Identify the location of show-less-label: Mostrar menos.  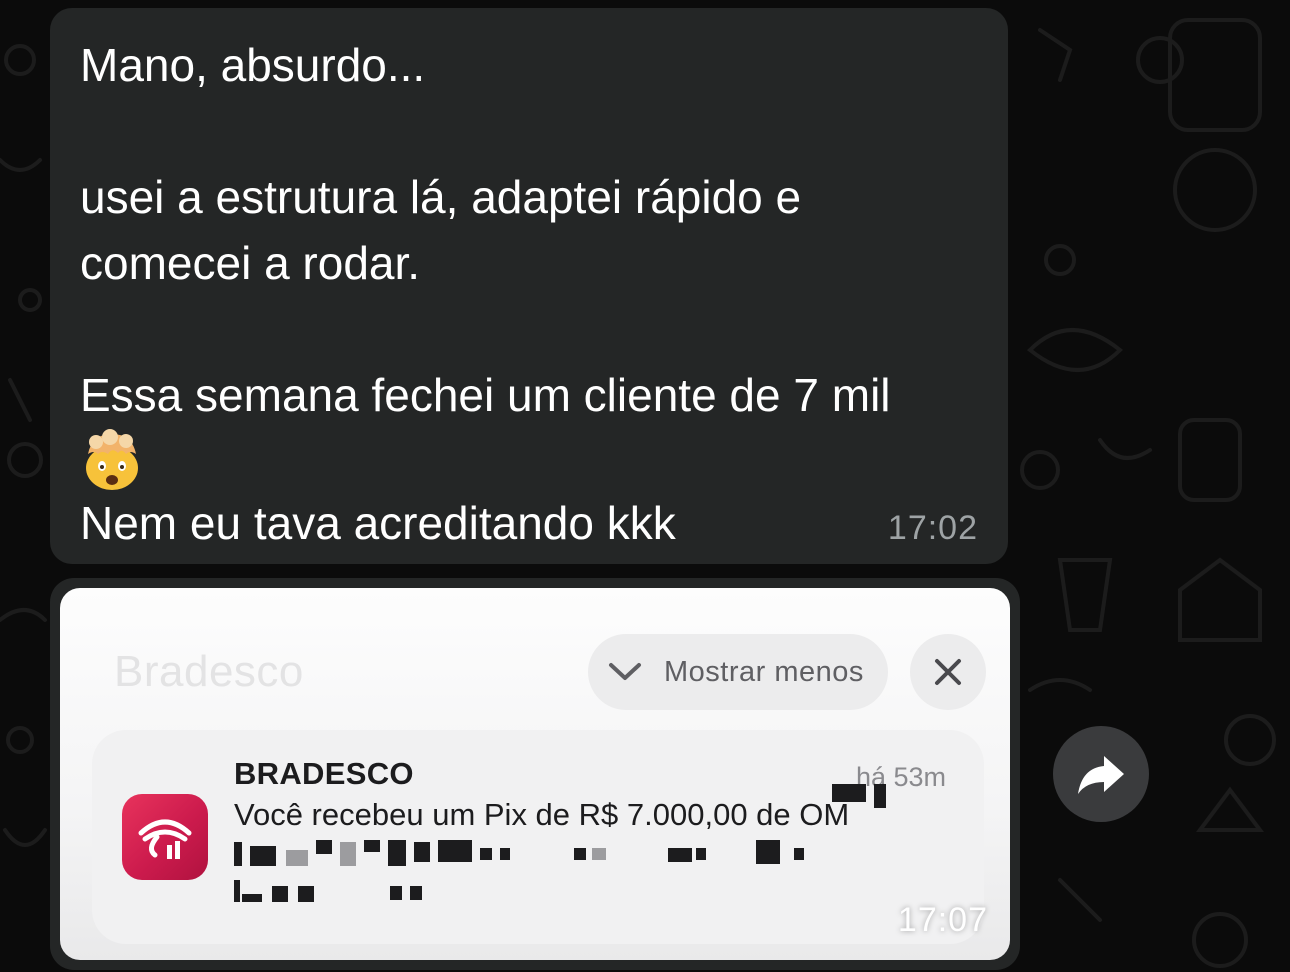
(764, 671).